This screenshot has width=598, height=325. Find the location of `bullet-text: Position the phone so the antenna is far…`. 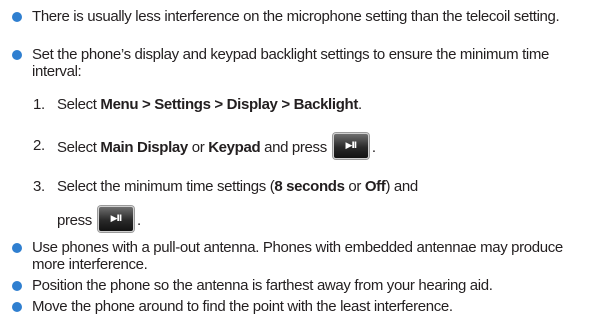

bullet-text: Position the phone so the antenna is far… is located at coordinates (262, 285).